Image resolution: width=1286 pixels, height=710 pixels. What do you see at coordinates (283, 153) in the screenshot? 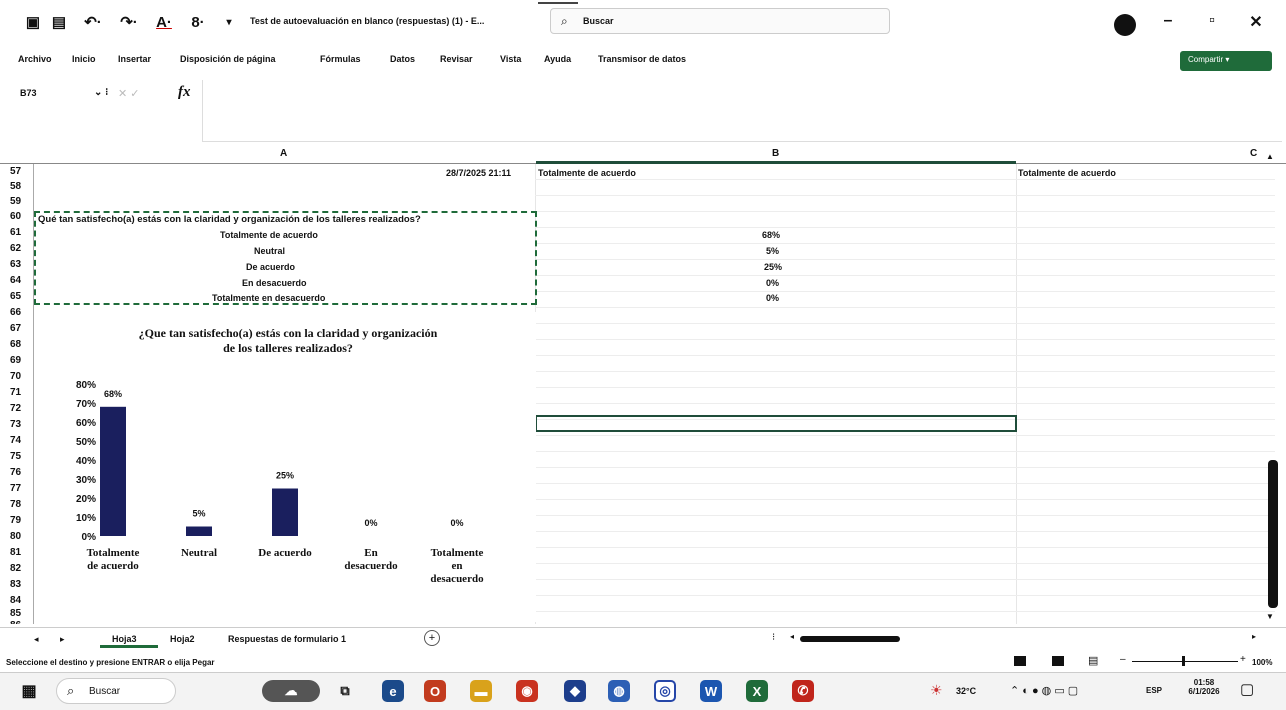
I see `column-header-a: A` at bounding box center [283, 153].